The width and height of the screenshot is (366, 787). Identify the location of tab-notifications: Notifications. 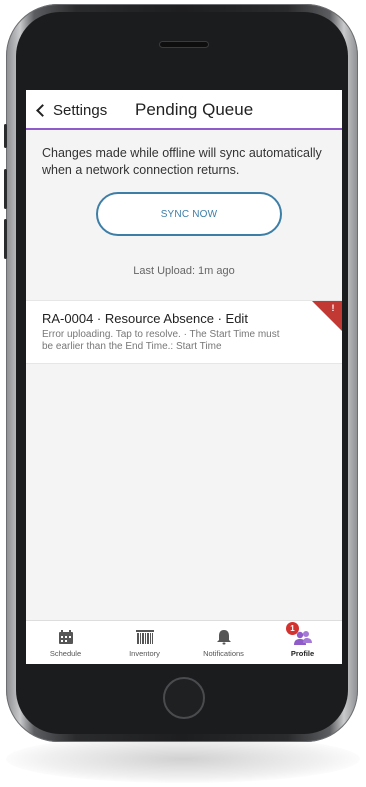
(223, 642).